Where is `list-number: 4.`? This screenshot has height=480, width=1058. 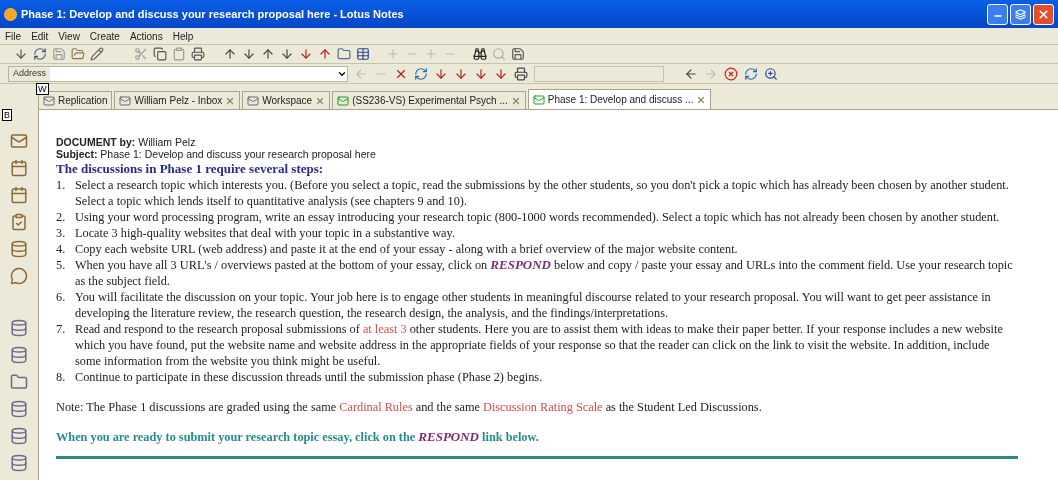 list-number: 4. is located at coordinates (61, 249).